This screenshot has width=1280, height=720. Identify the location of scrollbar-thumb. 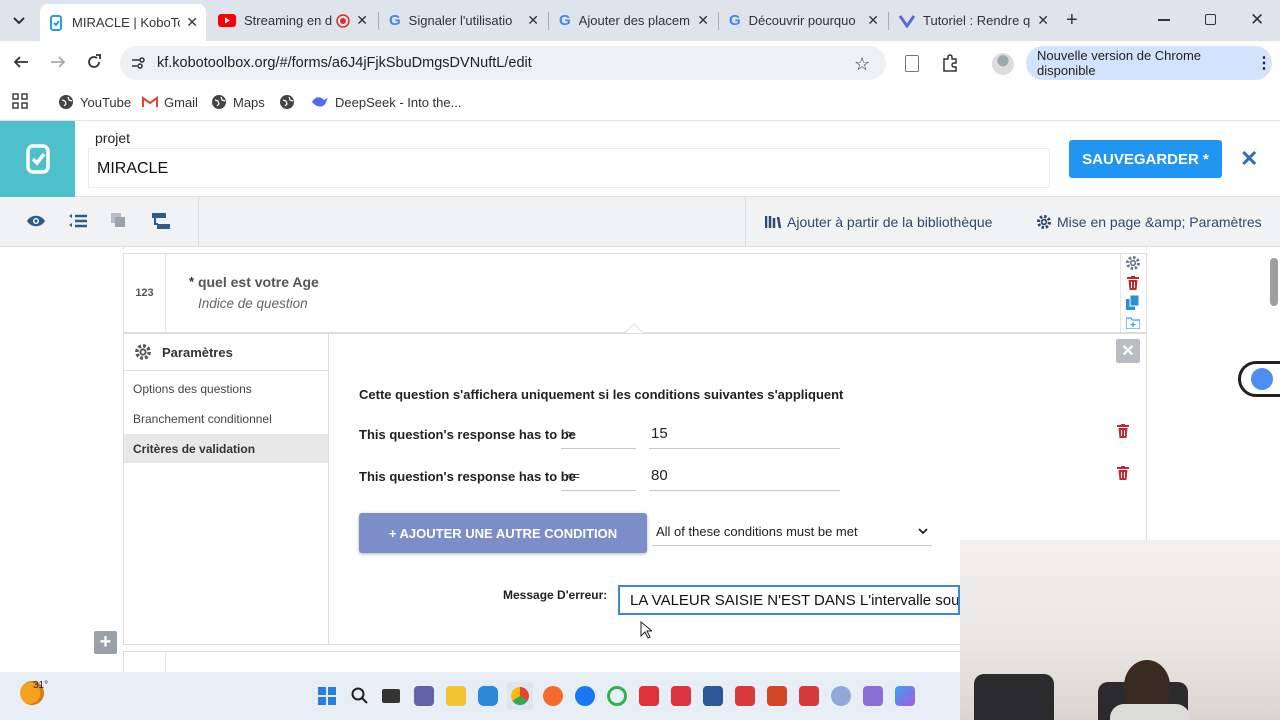
(1274, 282).